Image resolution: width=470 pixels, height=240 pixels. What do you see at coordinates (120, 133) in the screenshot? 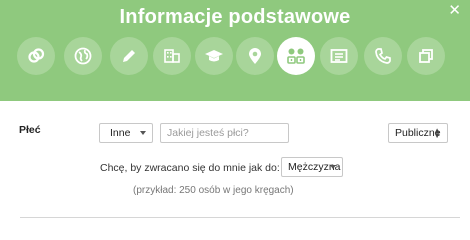
I see `gender-select-value: Inne` at bounding box center [120, 133].